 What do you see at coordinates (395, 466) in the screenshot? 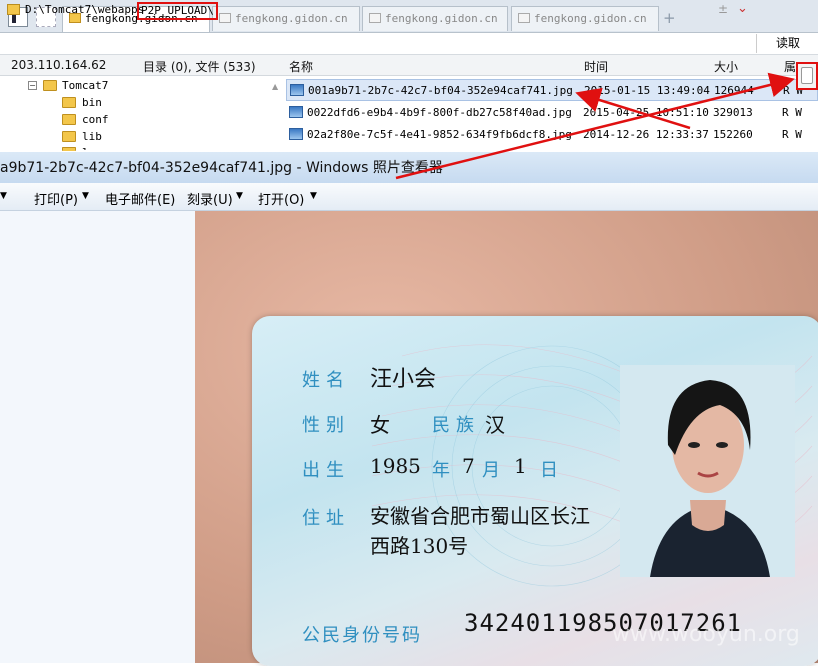
I see `birth-year: 1985` at bounding box center [395, 466].